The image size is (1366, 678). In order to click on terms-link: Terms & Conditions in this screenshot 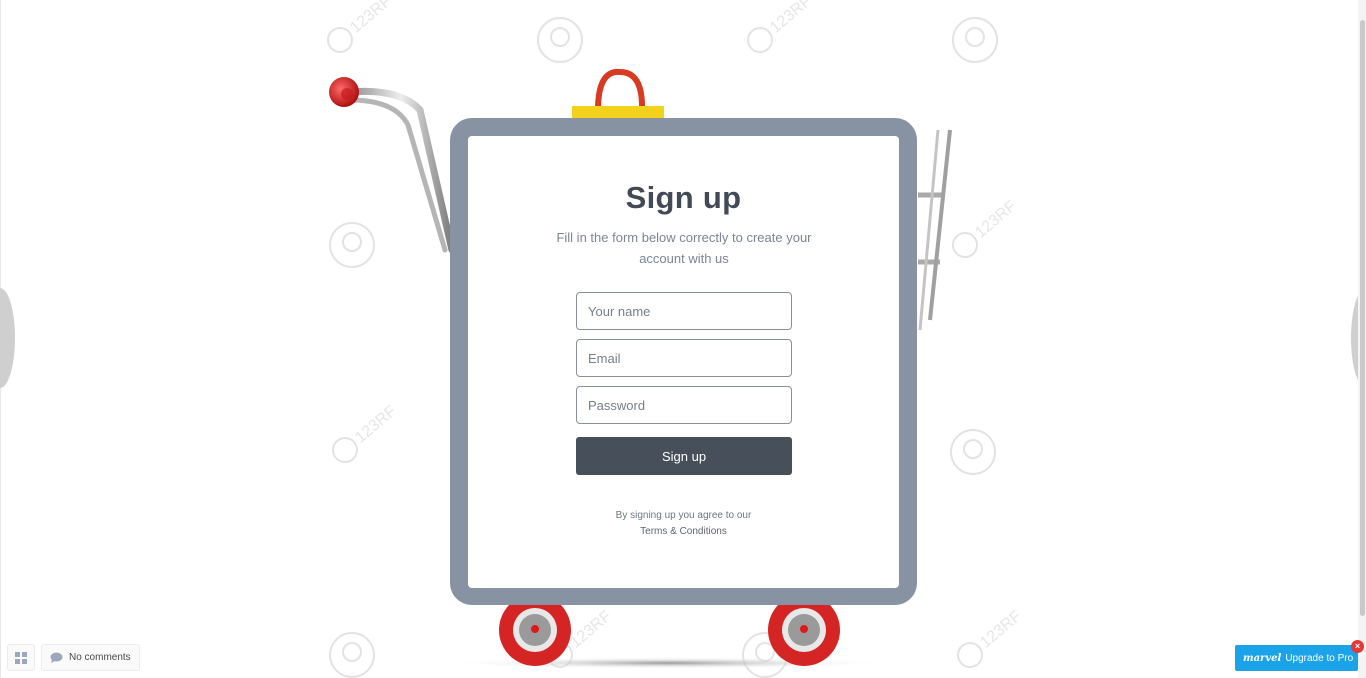, I will do `click(683, 532)`.